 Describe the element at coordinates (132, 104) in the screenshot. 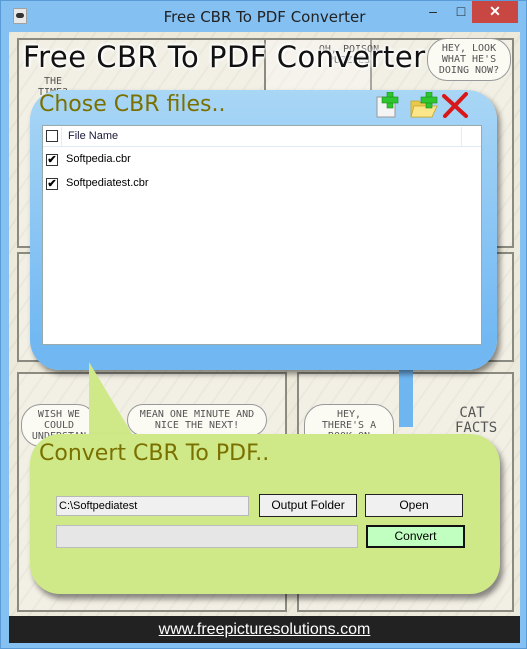

I see `chose-files-title: Chose CBR files..` at that location.